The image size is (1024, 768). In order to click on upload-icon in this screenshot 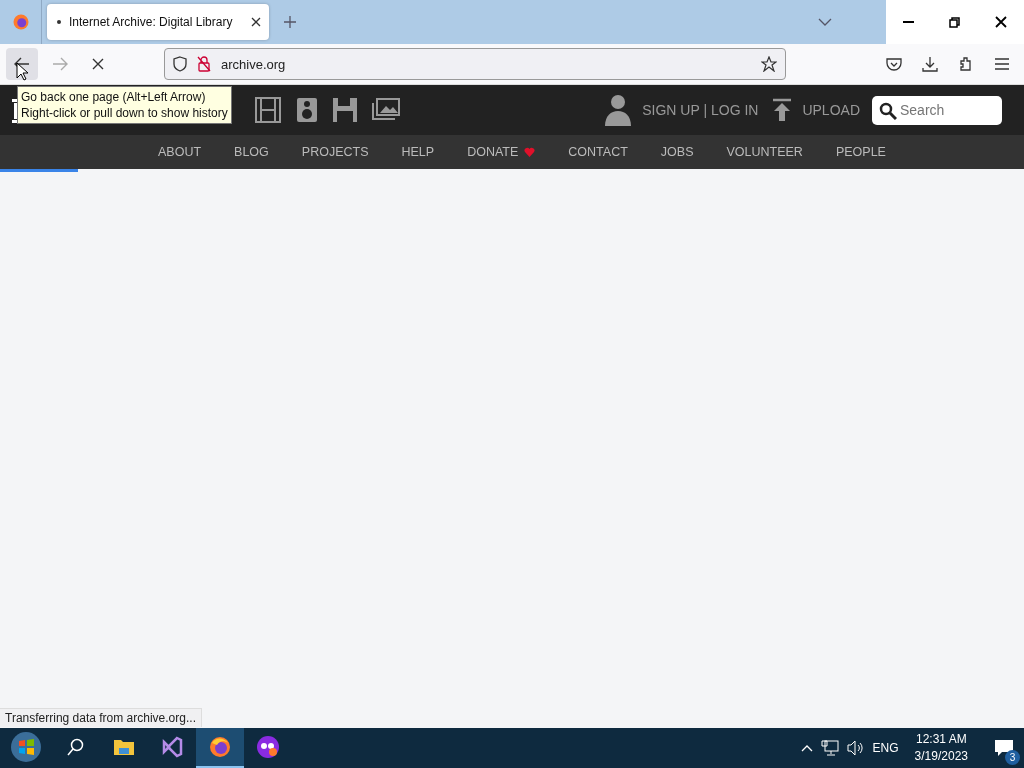, I will do `click(782, 110)`.